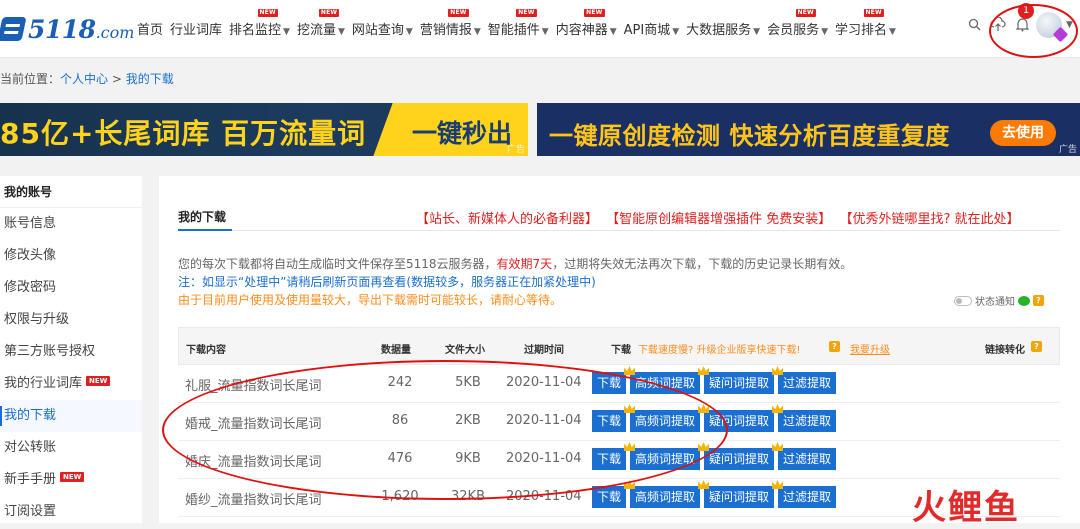  Describe the element at coordinates (13, 29) in the screenshot. I see `logo-mark-icon` at that location.